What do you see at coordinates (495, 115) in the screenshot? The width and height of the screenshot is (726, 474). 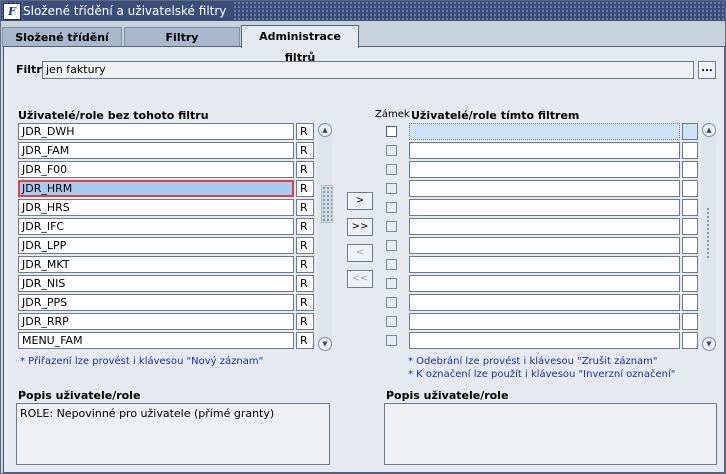 I see `right-list-header: Uživatelé/role tímto filtrem` at bounding box center [495, 115].